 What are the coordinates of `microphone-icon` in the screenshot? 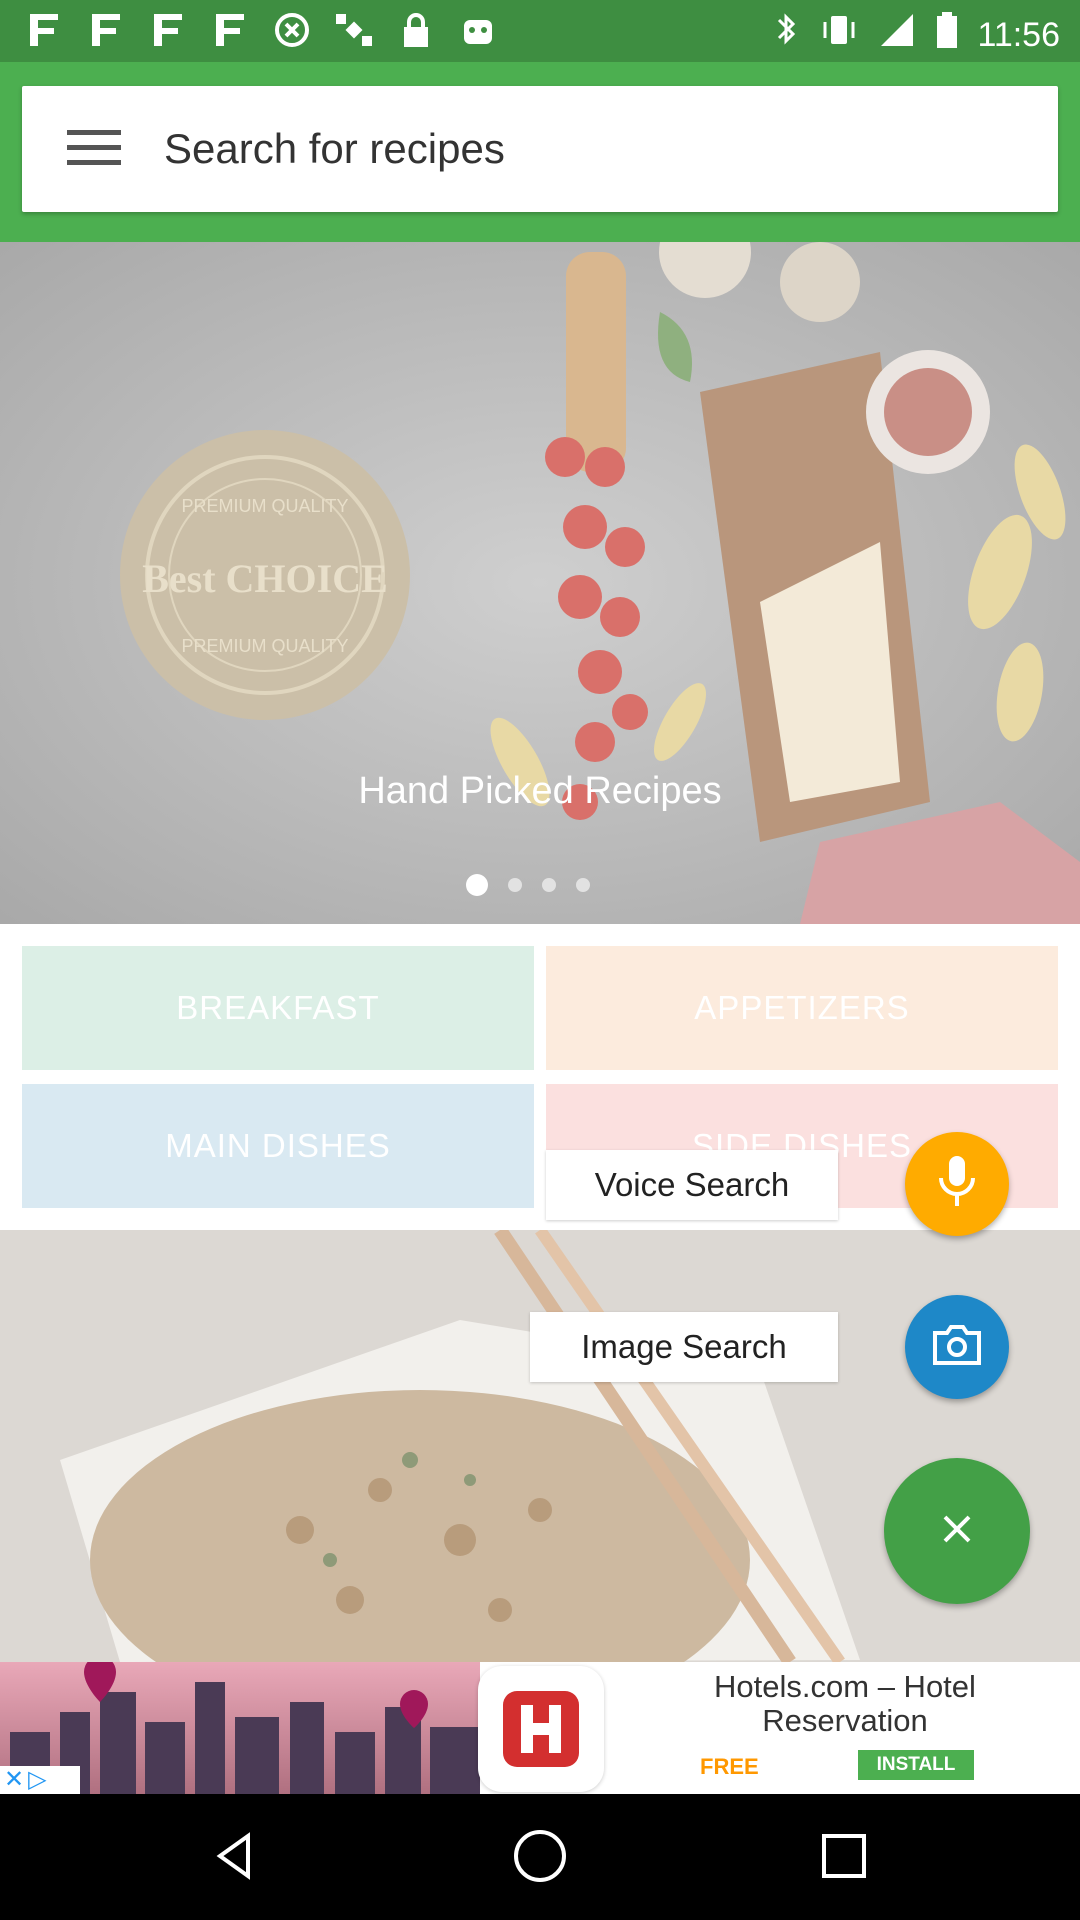 It's located at (957, 1184).